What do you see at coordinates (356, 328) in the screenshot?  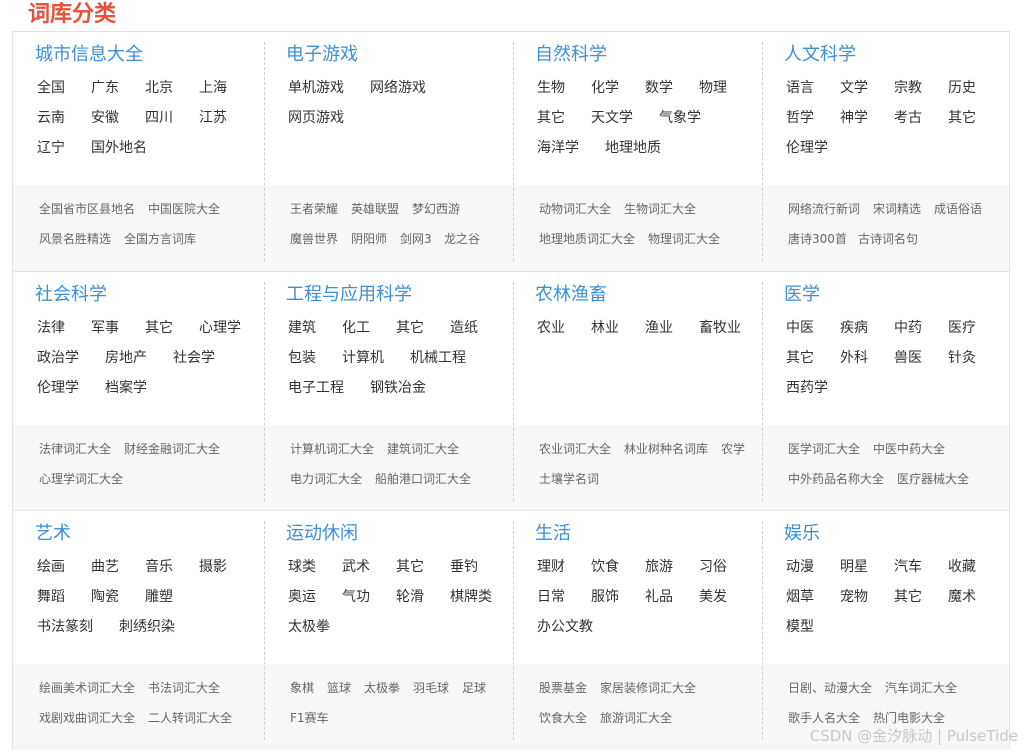 I see `subcategory-link: 化工` at bounding box center [356, 328].